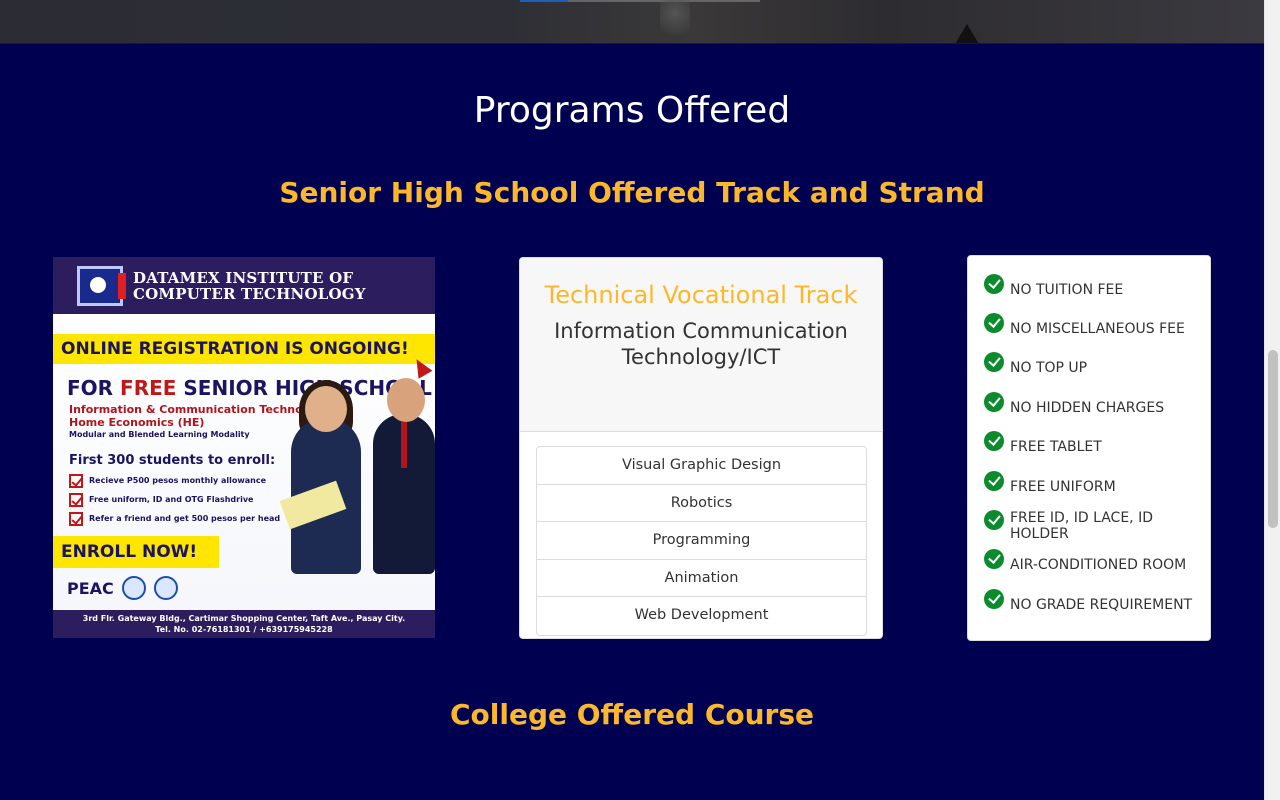 This screenshot has height=800, width=1280. What do you see at coordinates (1063, 486) in the screenshot?
I see `benefit-label: FREE UNIFORM` at bounding box center [1063, 486].